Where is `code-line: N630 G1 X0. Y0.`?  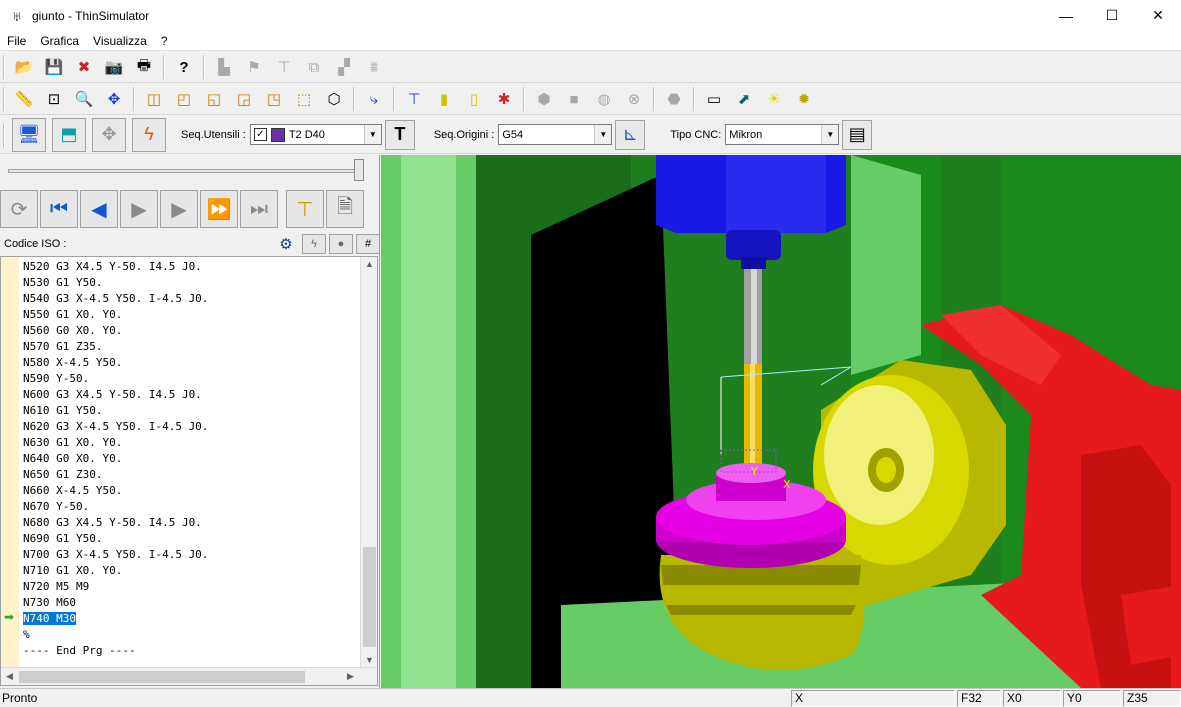 code-line: N630 G1 X0. Y0. is located at coordinates (191, 443).